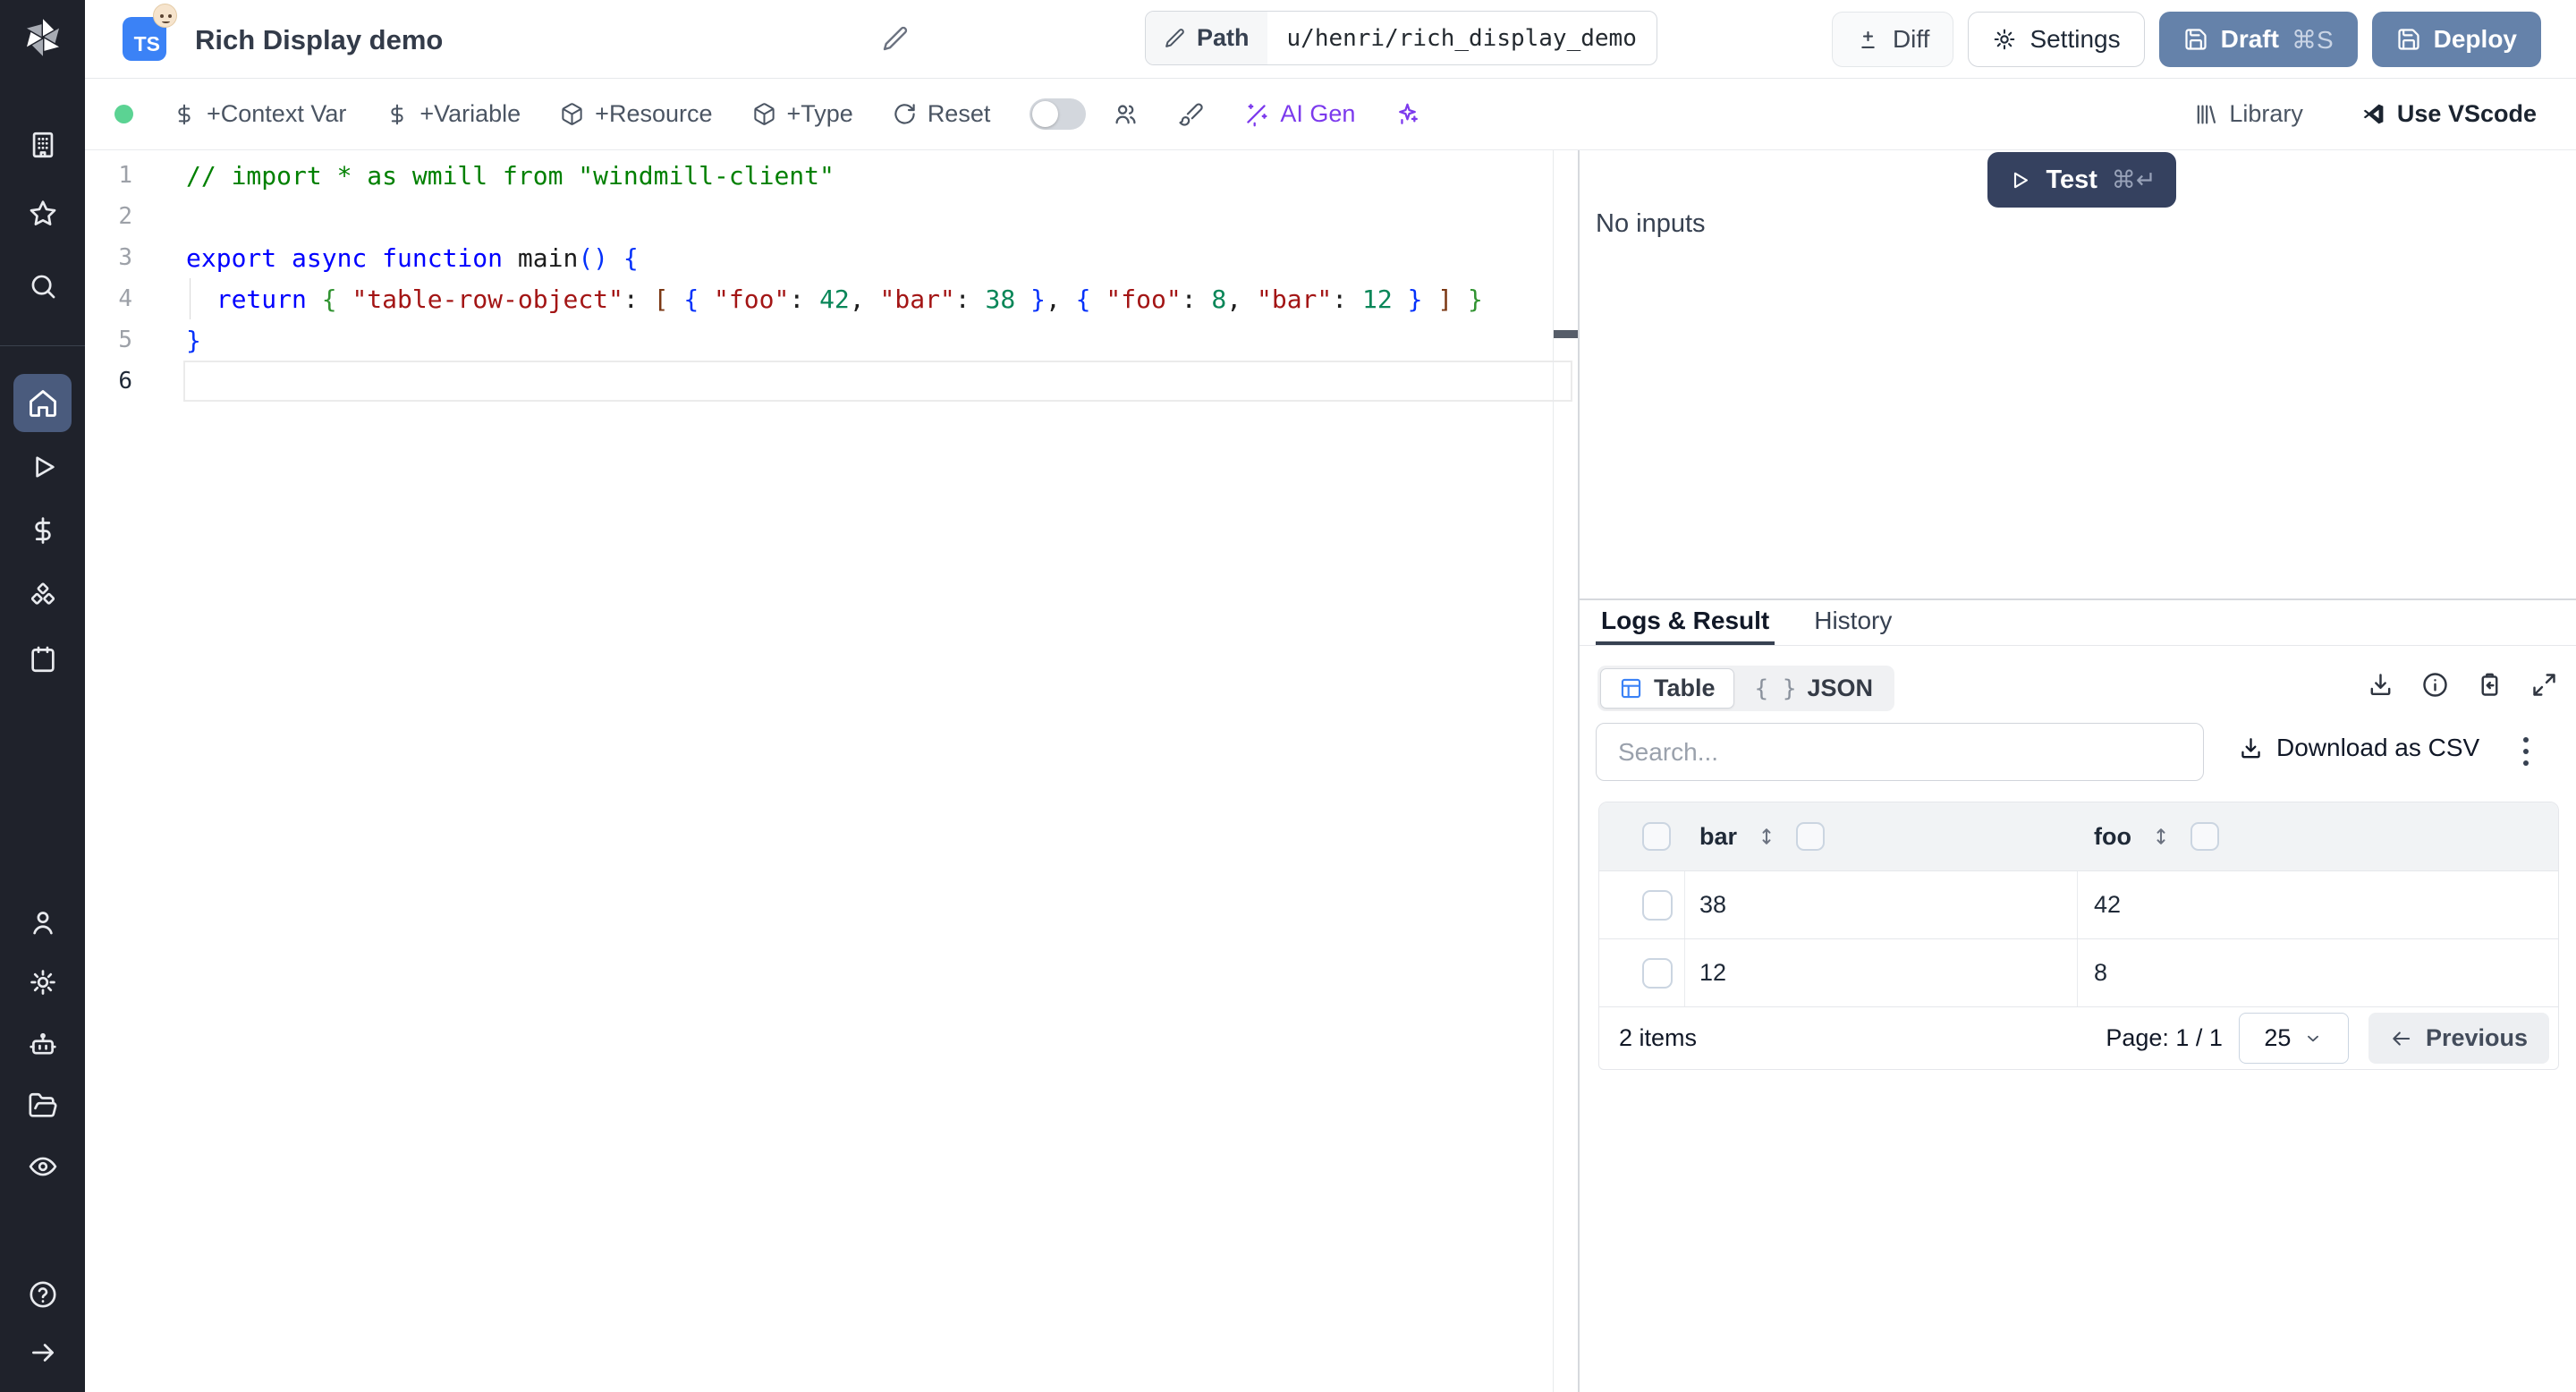  What do you see at coordinates (2526, 751) in the screenshot?
I see `table-menu-kebab` at bounding box center [2526, 751].